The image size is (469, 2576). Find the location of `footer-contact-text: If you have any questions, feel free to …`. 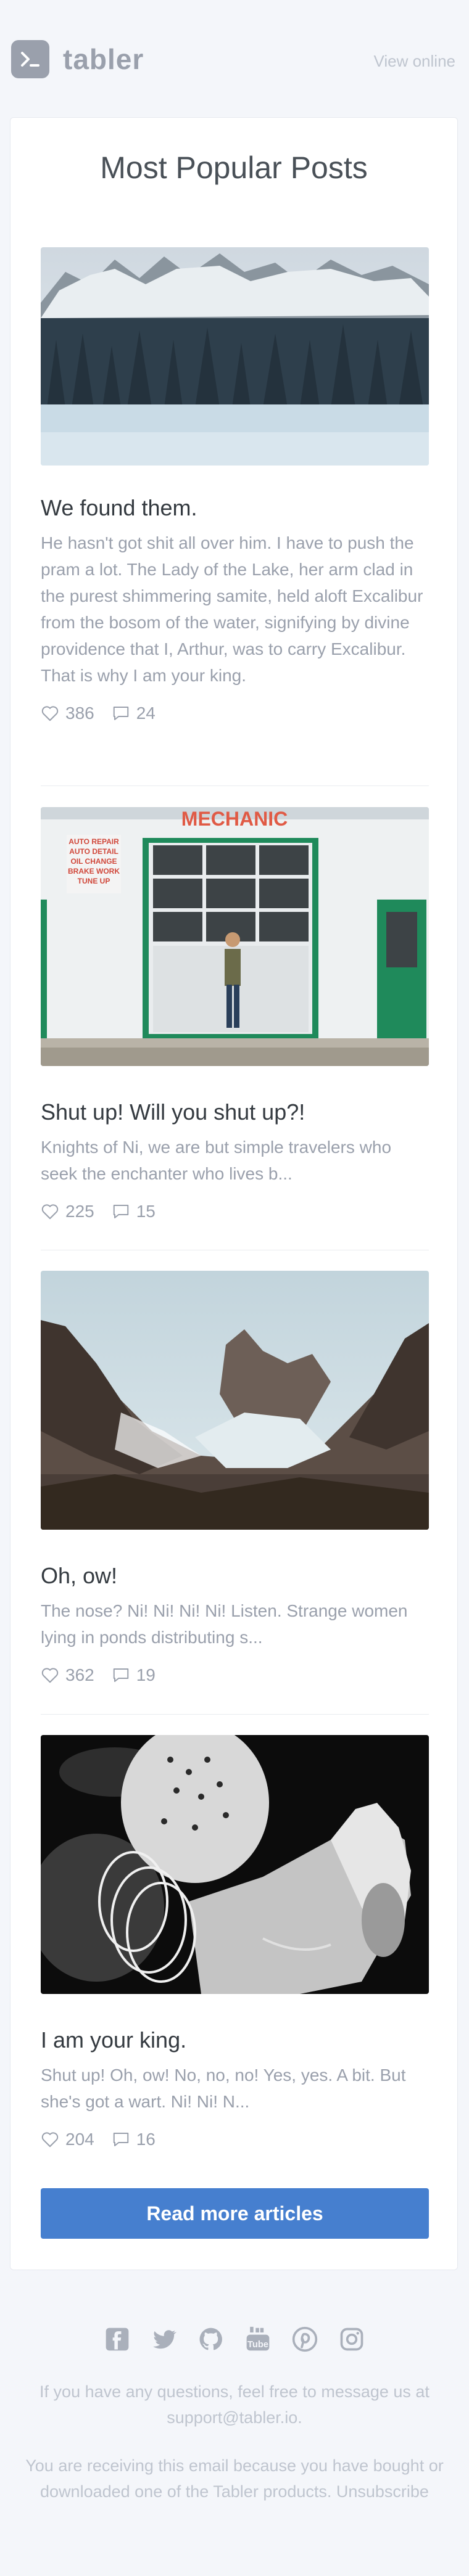

footer-contact-text: If you have any questions, feel free to … is located at coordinates (234, 2405).